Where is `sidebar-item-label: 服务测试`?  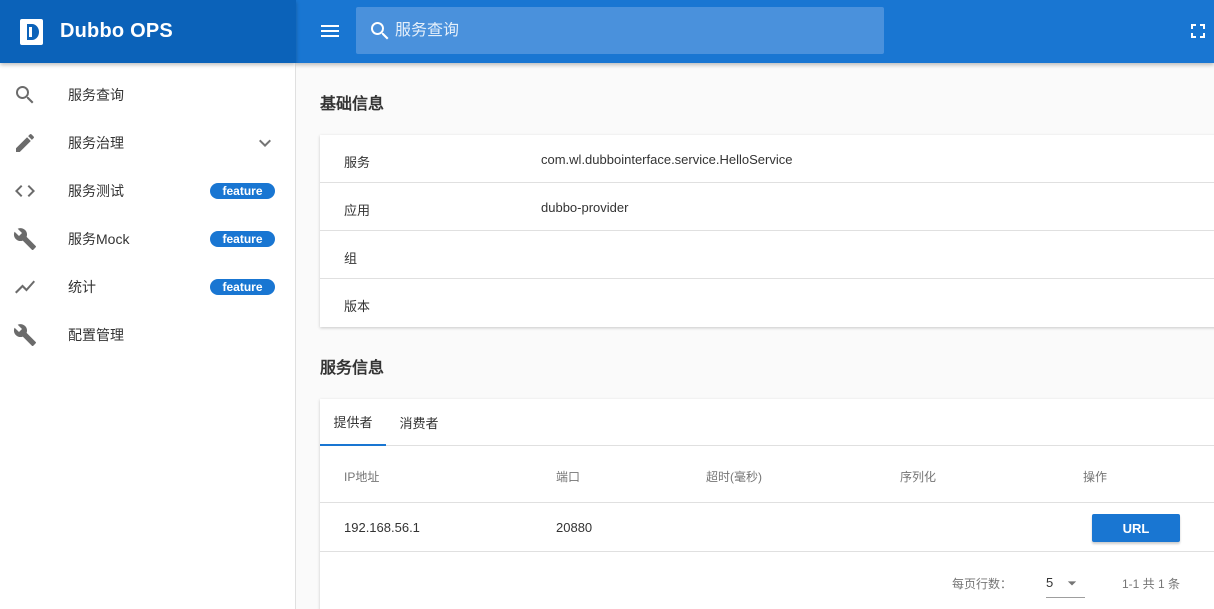 sidebar-item-label: 服务测试 is located at coordinates (96, 191).